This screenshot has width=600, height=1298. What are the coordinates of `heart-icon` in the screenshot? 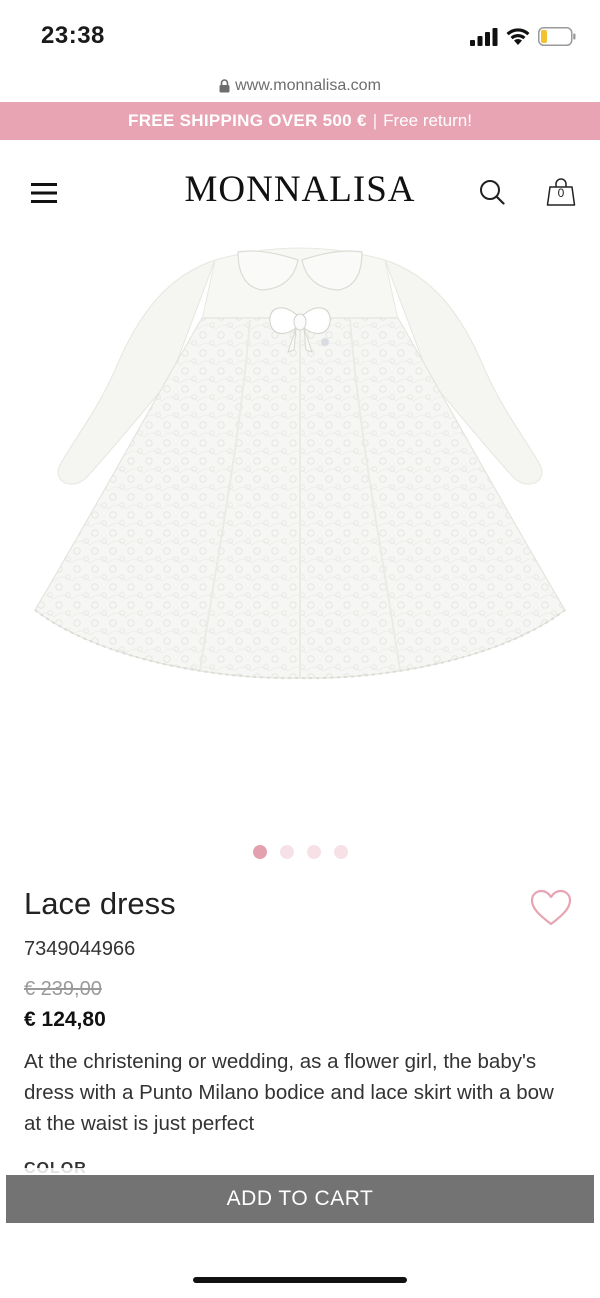 It's located at (551, 908).